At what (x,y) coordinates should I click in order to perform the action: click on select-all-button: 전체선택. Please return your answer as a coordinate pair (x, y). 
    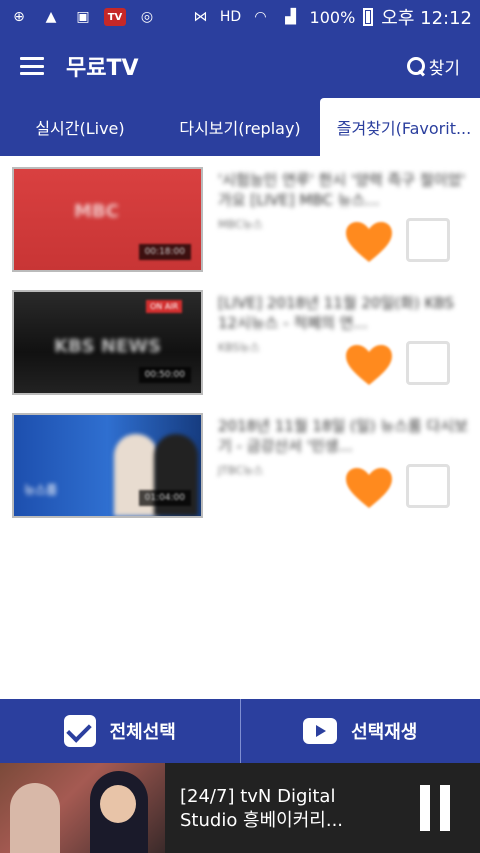
    Looking at the image, I should click on (120, 731).